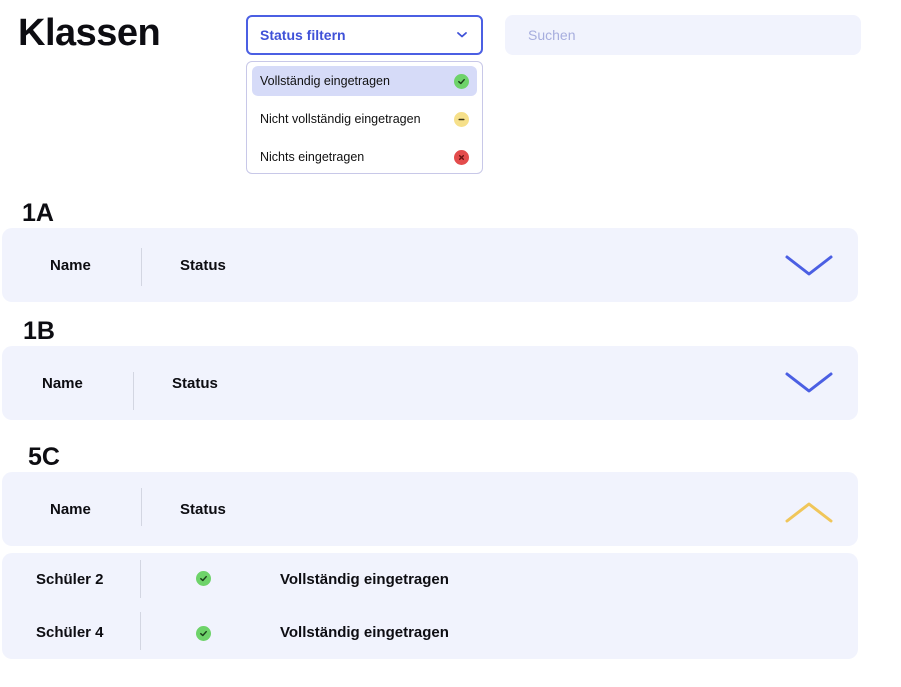  I want to click on minus-icon, so click(461, 119).